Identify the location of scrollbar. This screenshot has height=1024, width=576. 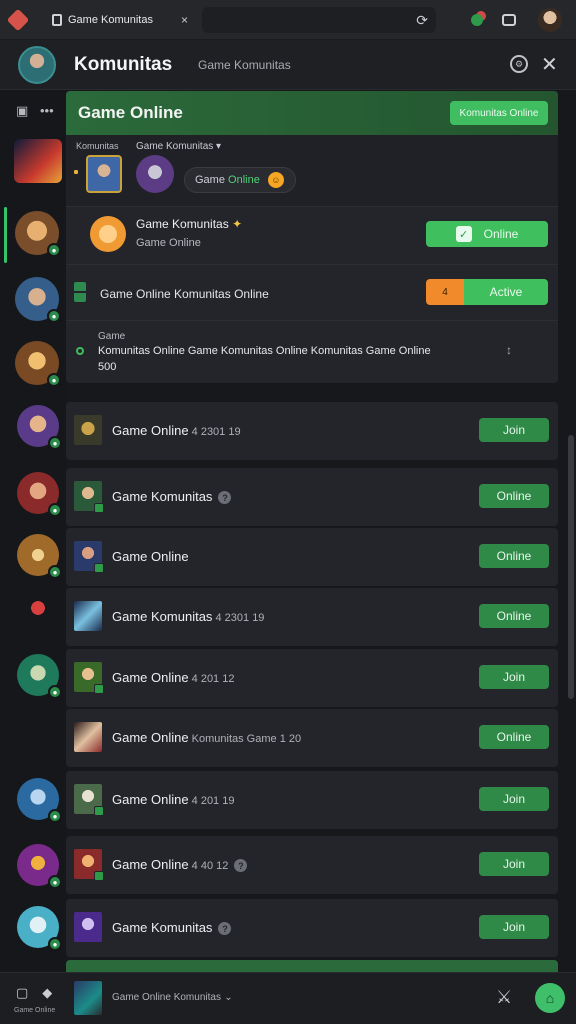
(571, 567).